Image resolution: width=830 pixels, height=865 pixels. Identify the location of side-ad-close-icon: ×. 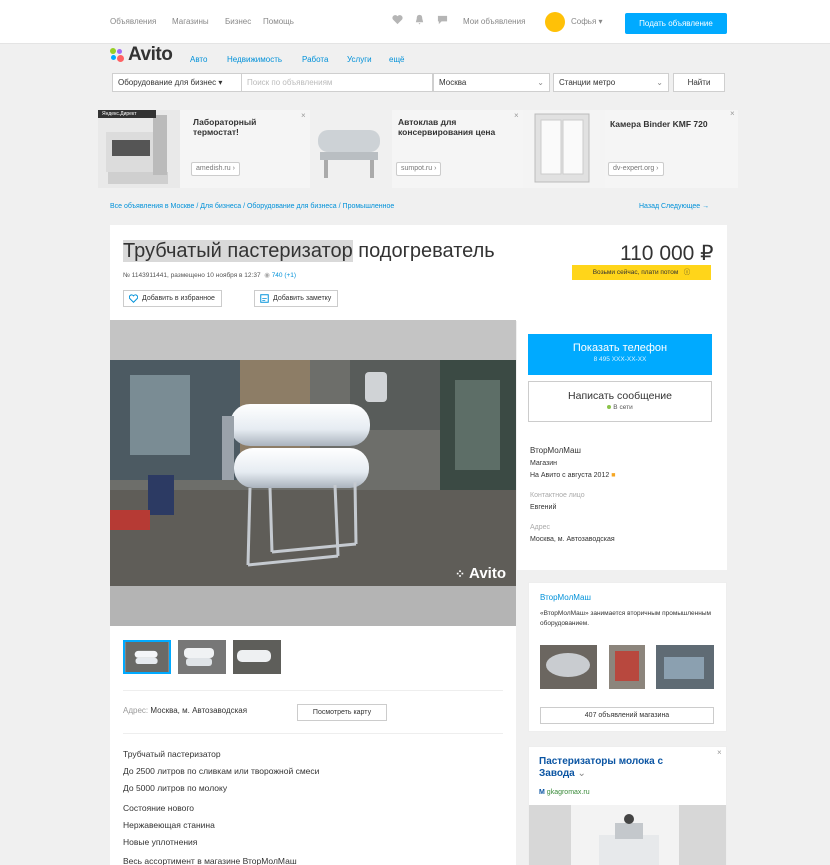
(719, 752).